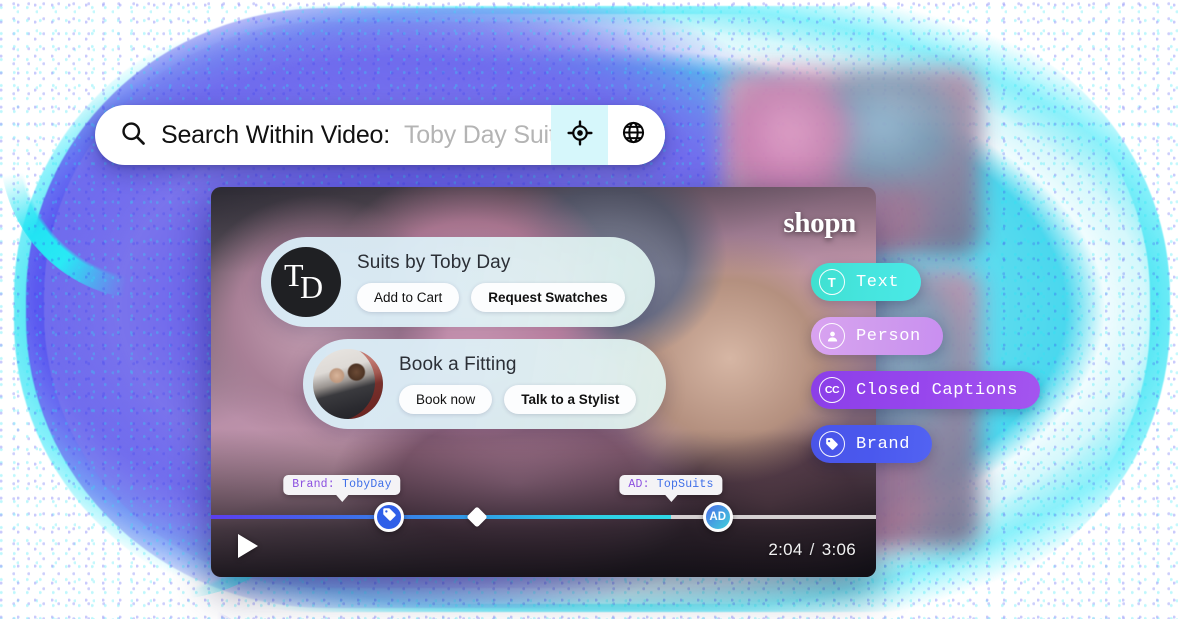 The image size is (1182, 619). What do you see at coordinates (832, 444) in the screenshot?
I see `tag-circle-icon` at bounding box center [832, 444].